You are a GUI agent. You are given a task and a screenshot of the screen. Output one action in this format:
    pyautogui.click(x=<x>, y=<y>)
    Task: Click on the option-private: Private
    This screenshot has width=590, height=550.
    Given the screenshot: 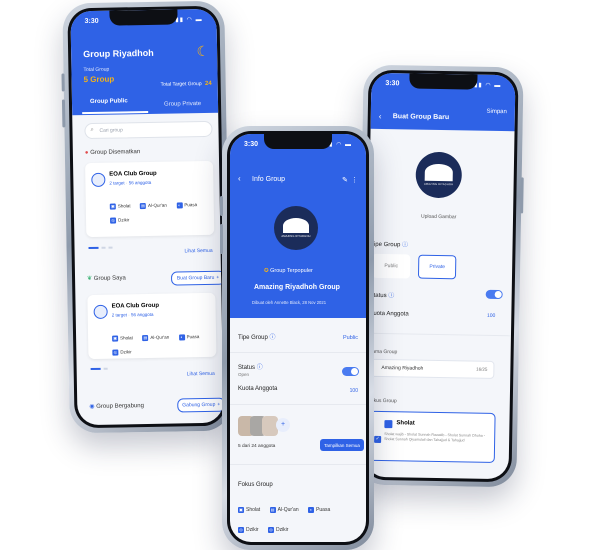 What is the action you would take?
    pyautogui.click(x=437, y=267)
    